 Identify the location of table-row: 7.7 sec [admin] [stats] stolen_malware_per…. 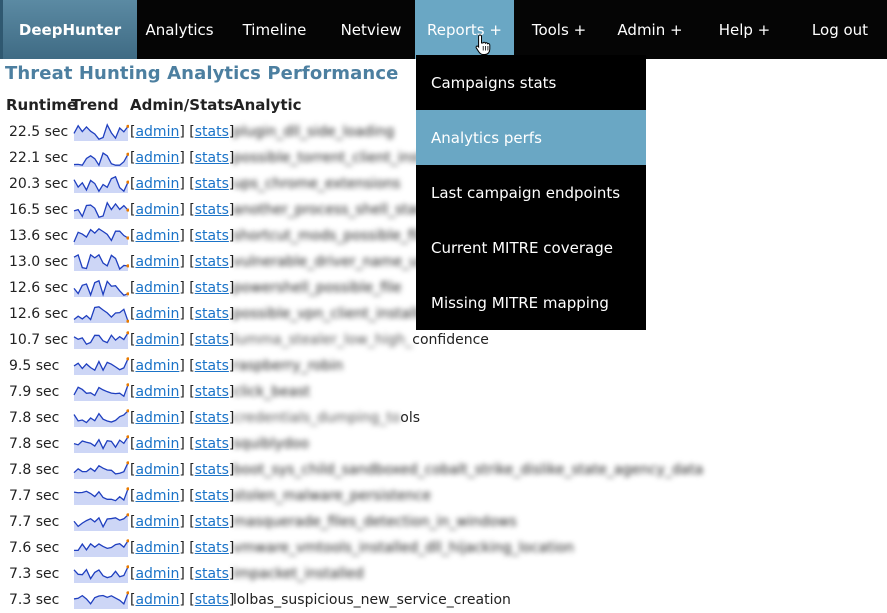
(443, 496).